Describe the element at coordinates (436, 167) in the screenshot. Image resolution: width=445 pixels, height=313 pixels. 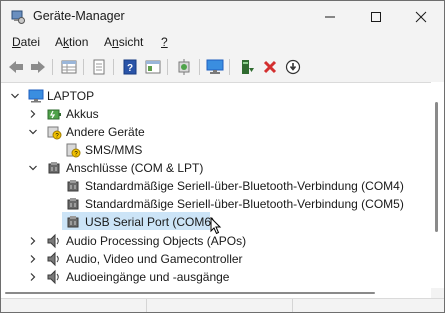
I see `vertical-scroll-thumb` at that location.